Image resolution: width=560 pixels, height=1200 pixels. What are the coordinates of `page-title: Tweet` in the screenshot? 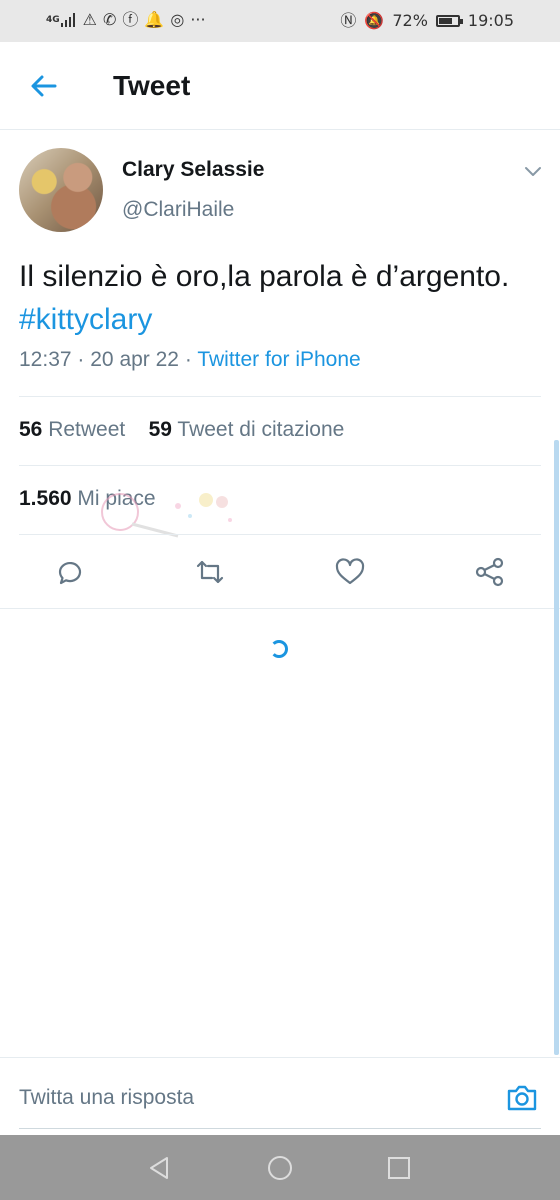 It's located at (152, 85).